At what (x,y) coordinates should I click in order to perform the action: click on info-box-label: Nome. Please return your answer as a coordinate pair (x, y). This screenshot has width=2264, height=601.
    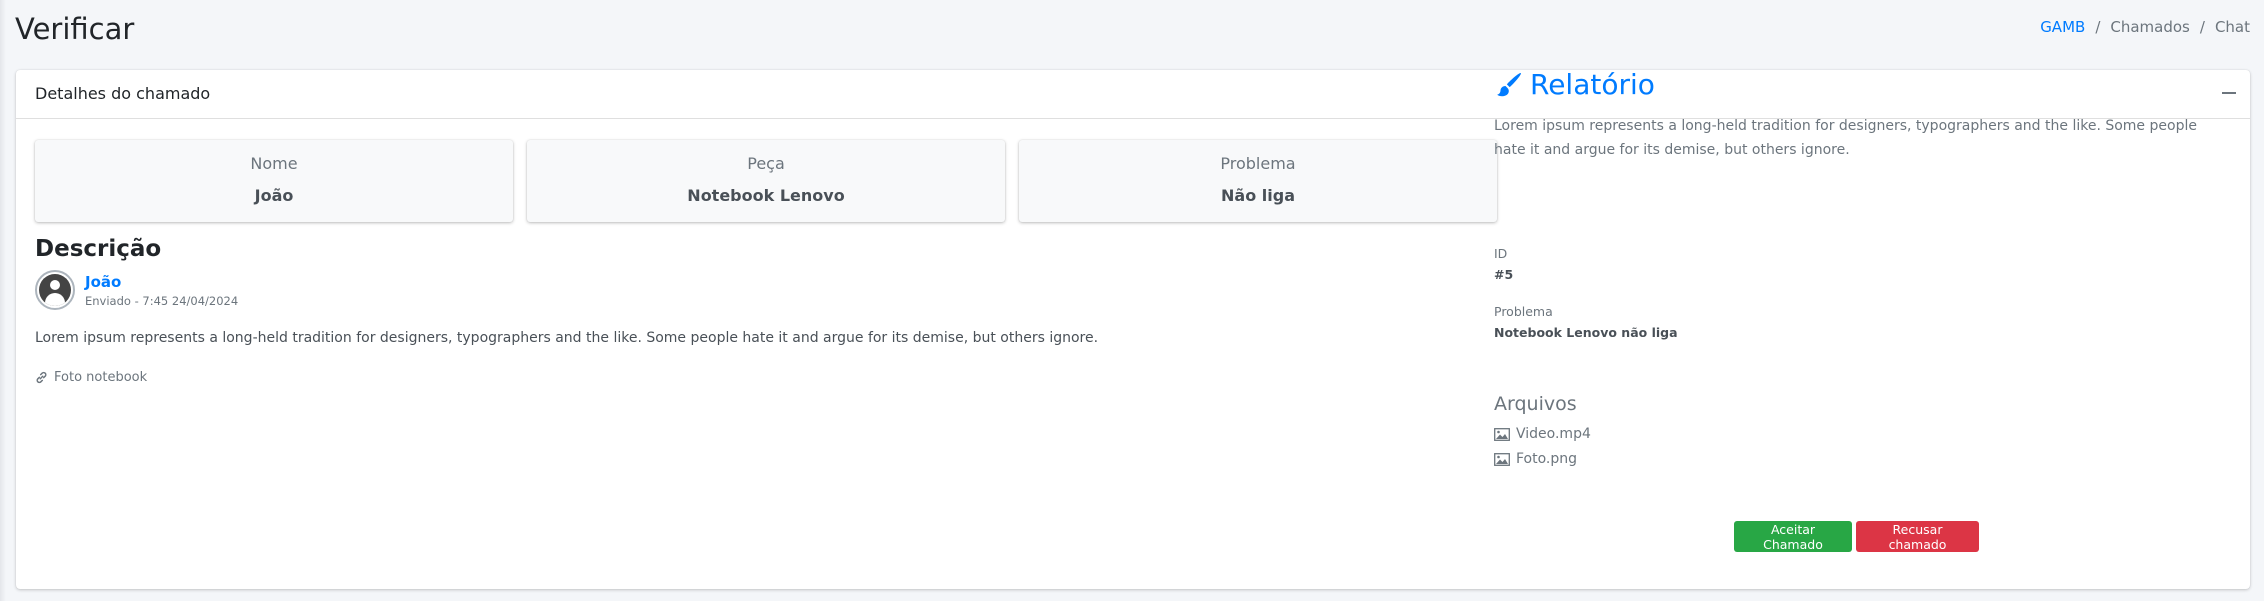
    Looking at the image, I should click on (274, 163).